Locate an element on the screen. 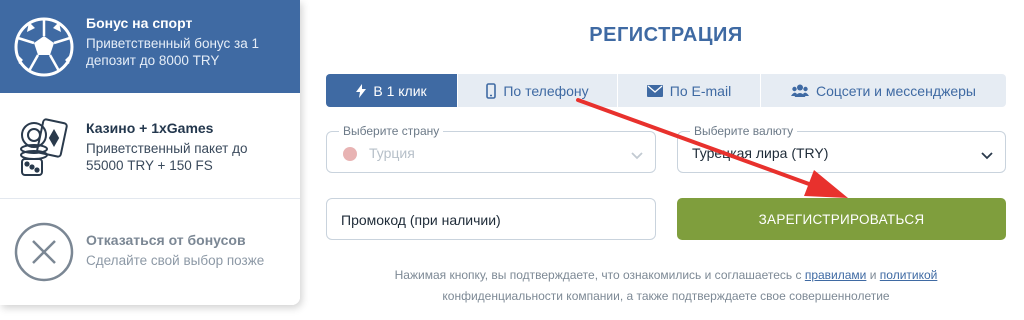 This screenshot has height=320, width=1024. tab-social-label: Соцсети и мессенджеры is located at coordinates (895, 90).